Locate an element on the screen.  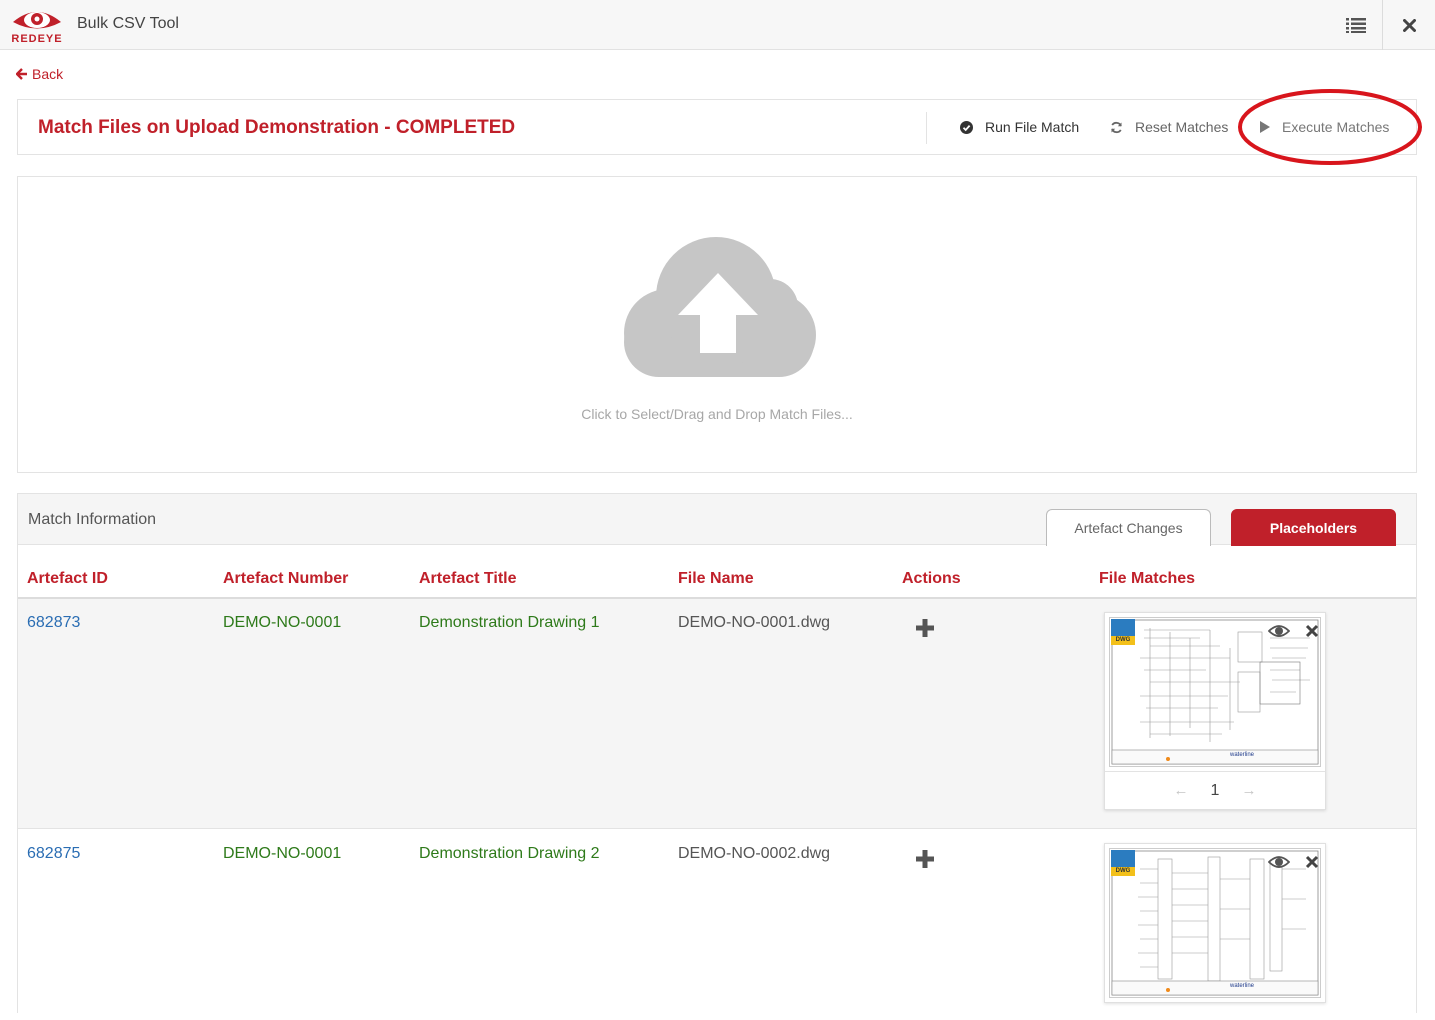
match-information-title: Match Information is located at coordinates (92, 519).